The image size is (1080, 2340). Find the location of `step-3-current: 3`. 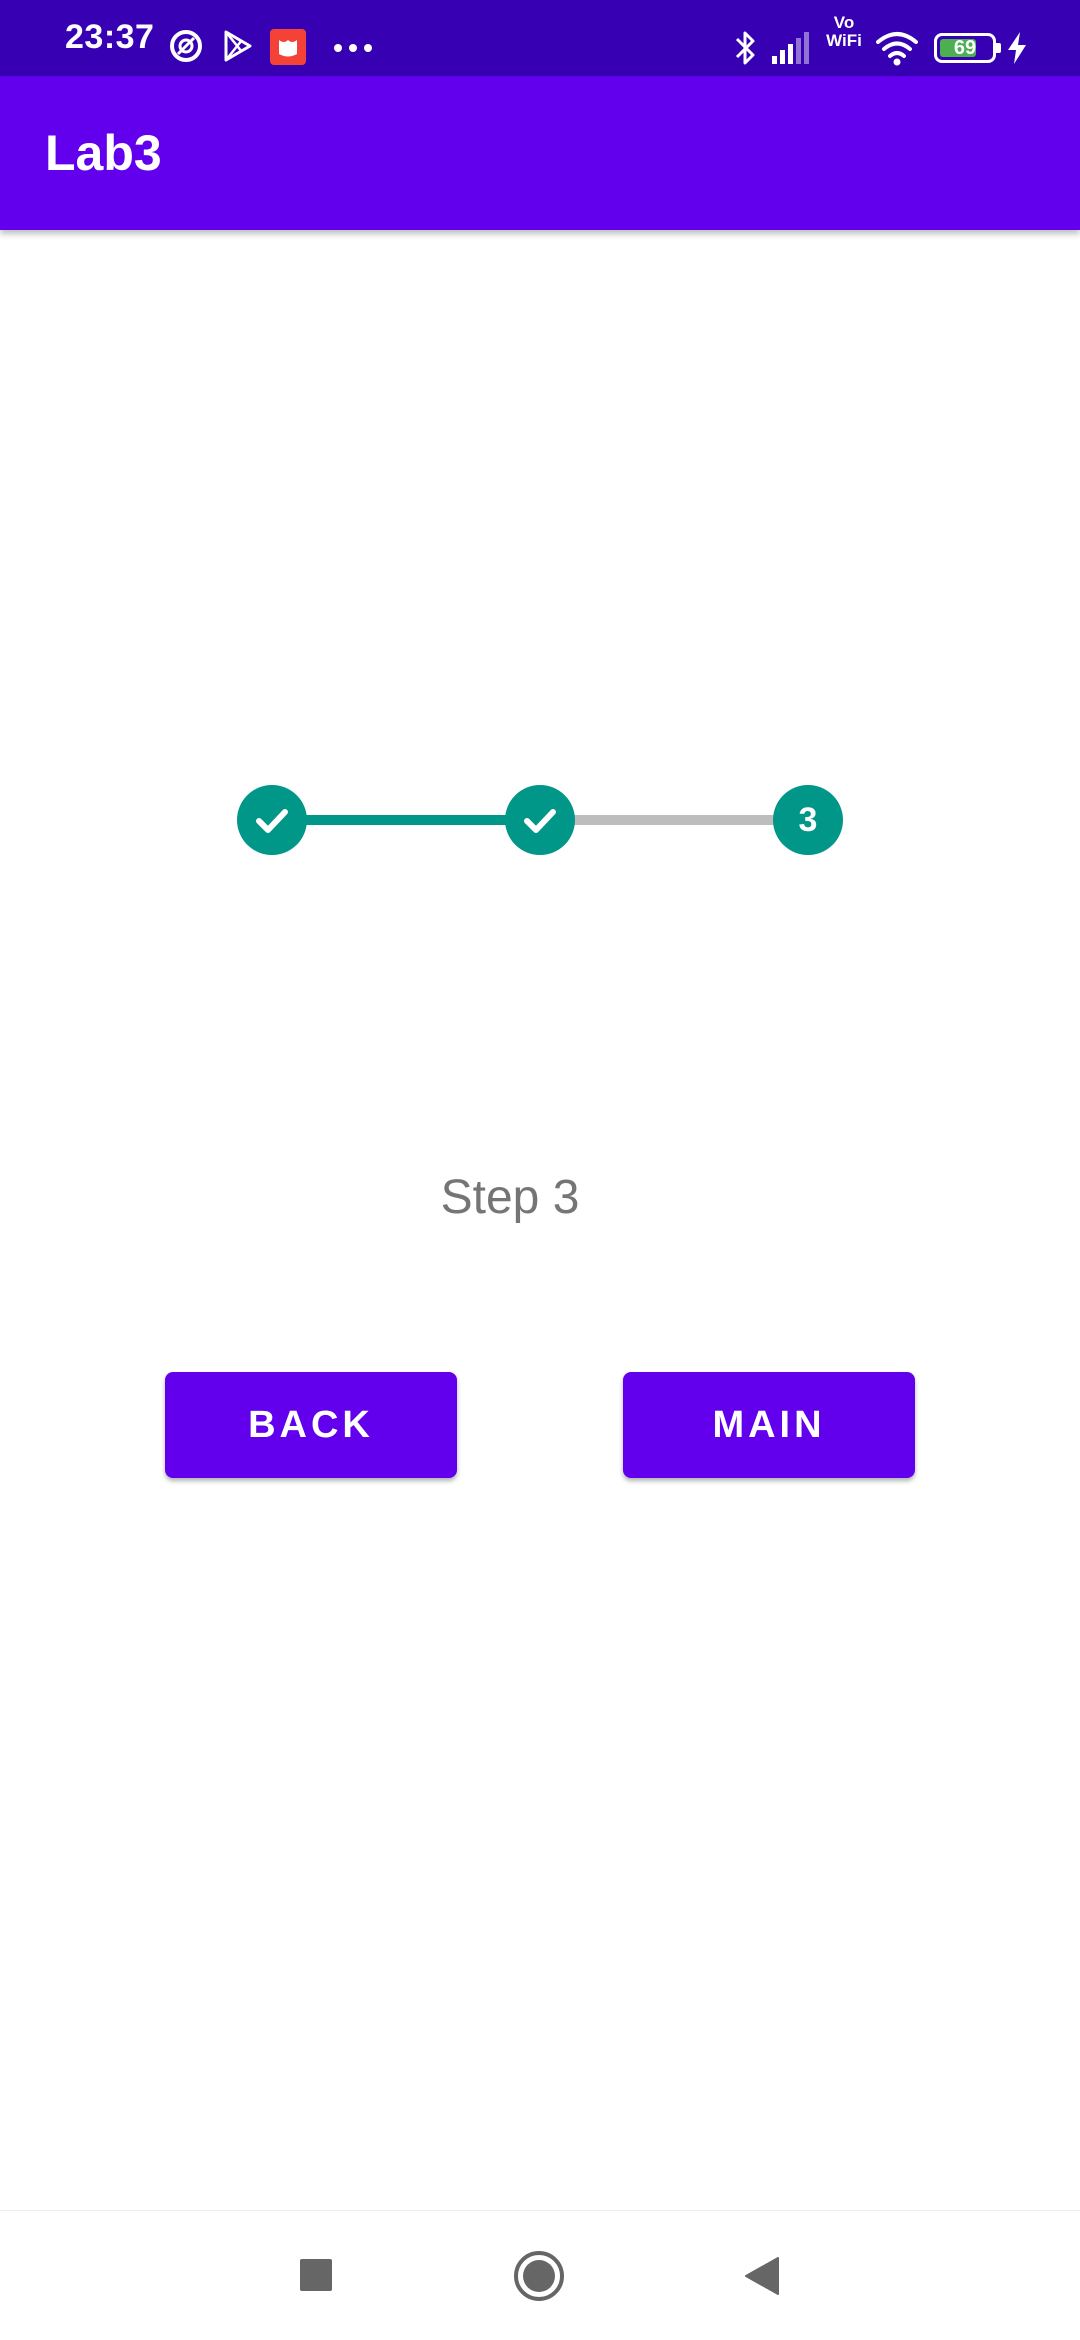

step-3-current: 3 is located at coordinates (808, 820).